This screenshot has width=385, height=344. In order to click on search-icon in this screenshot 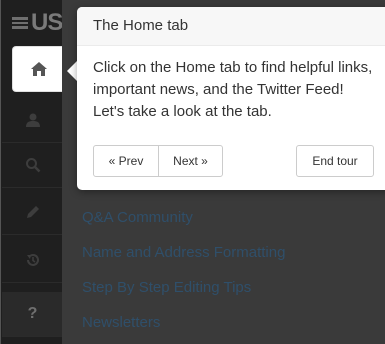, I will do `click(32, 165)`.